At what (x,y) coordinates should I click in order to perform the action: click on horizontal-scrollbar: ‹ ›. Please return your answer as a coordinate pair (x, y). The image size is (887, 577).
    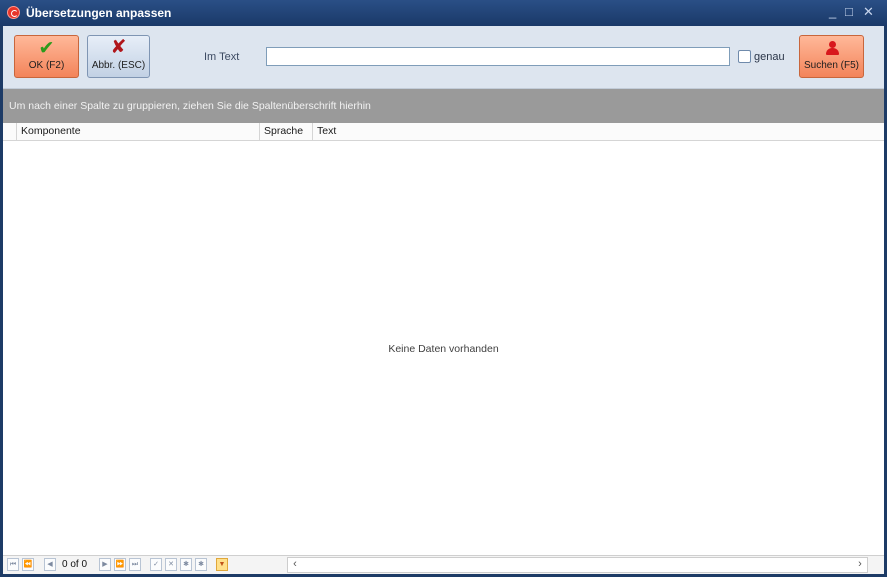
    Looking at the image, I should click on (577, 565).